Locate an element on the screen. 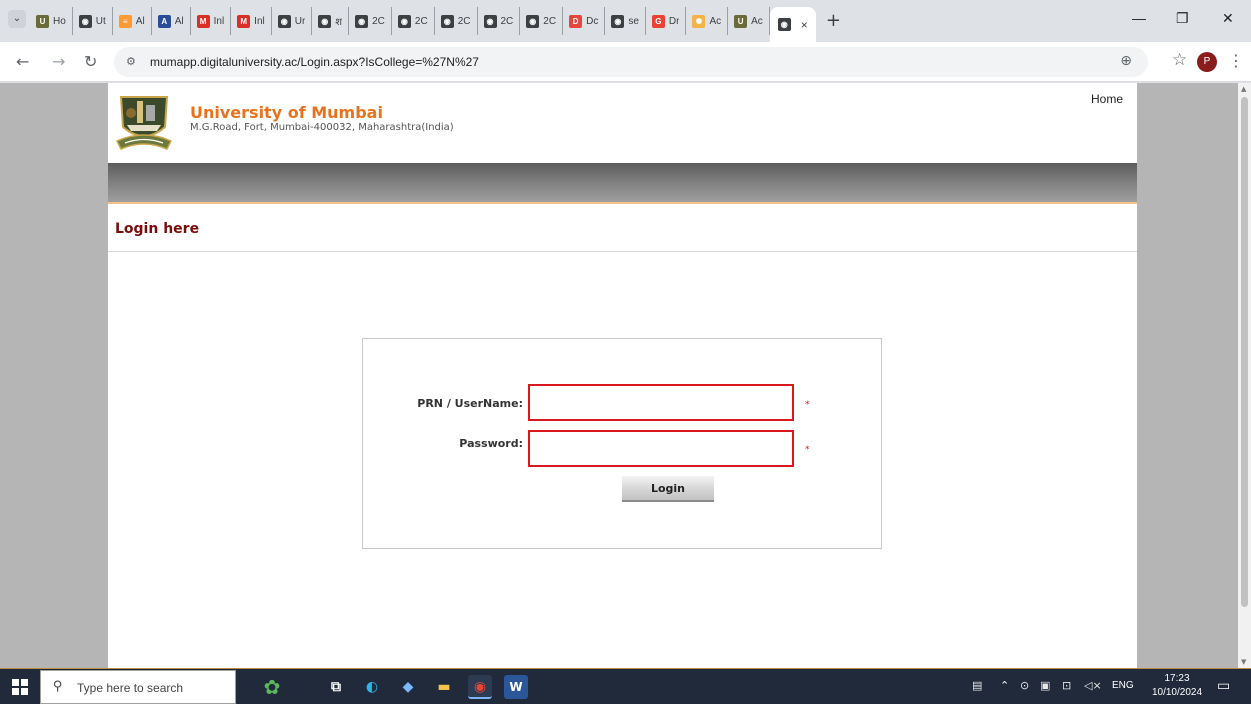 Image resolution: width=1251 pixels, height=704 pixels. taskbar-search-placeholder: Type here to search is located at coordinates (130, 688).